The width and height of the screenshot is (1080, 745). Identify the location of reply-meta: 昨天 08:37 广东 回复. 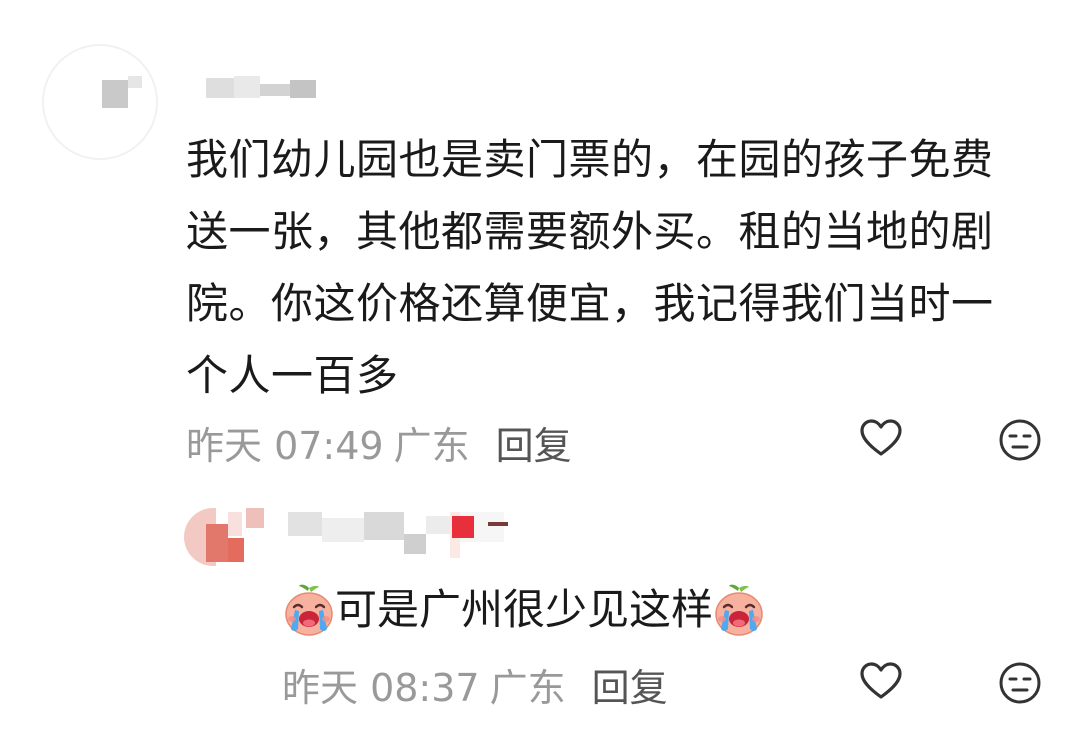
(475, 684).